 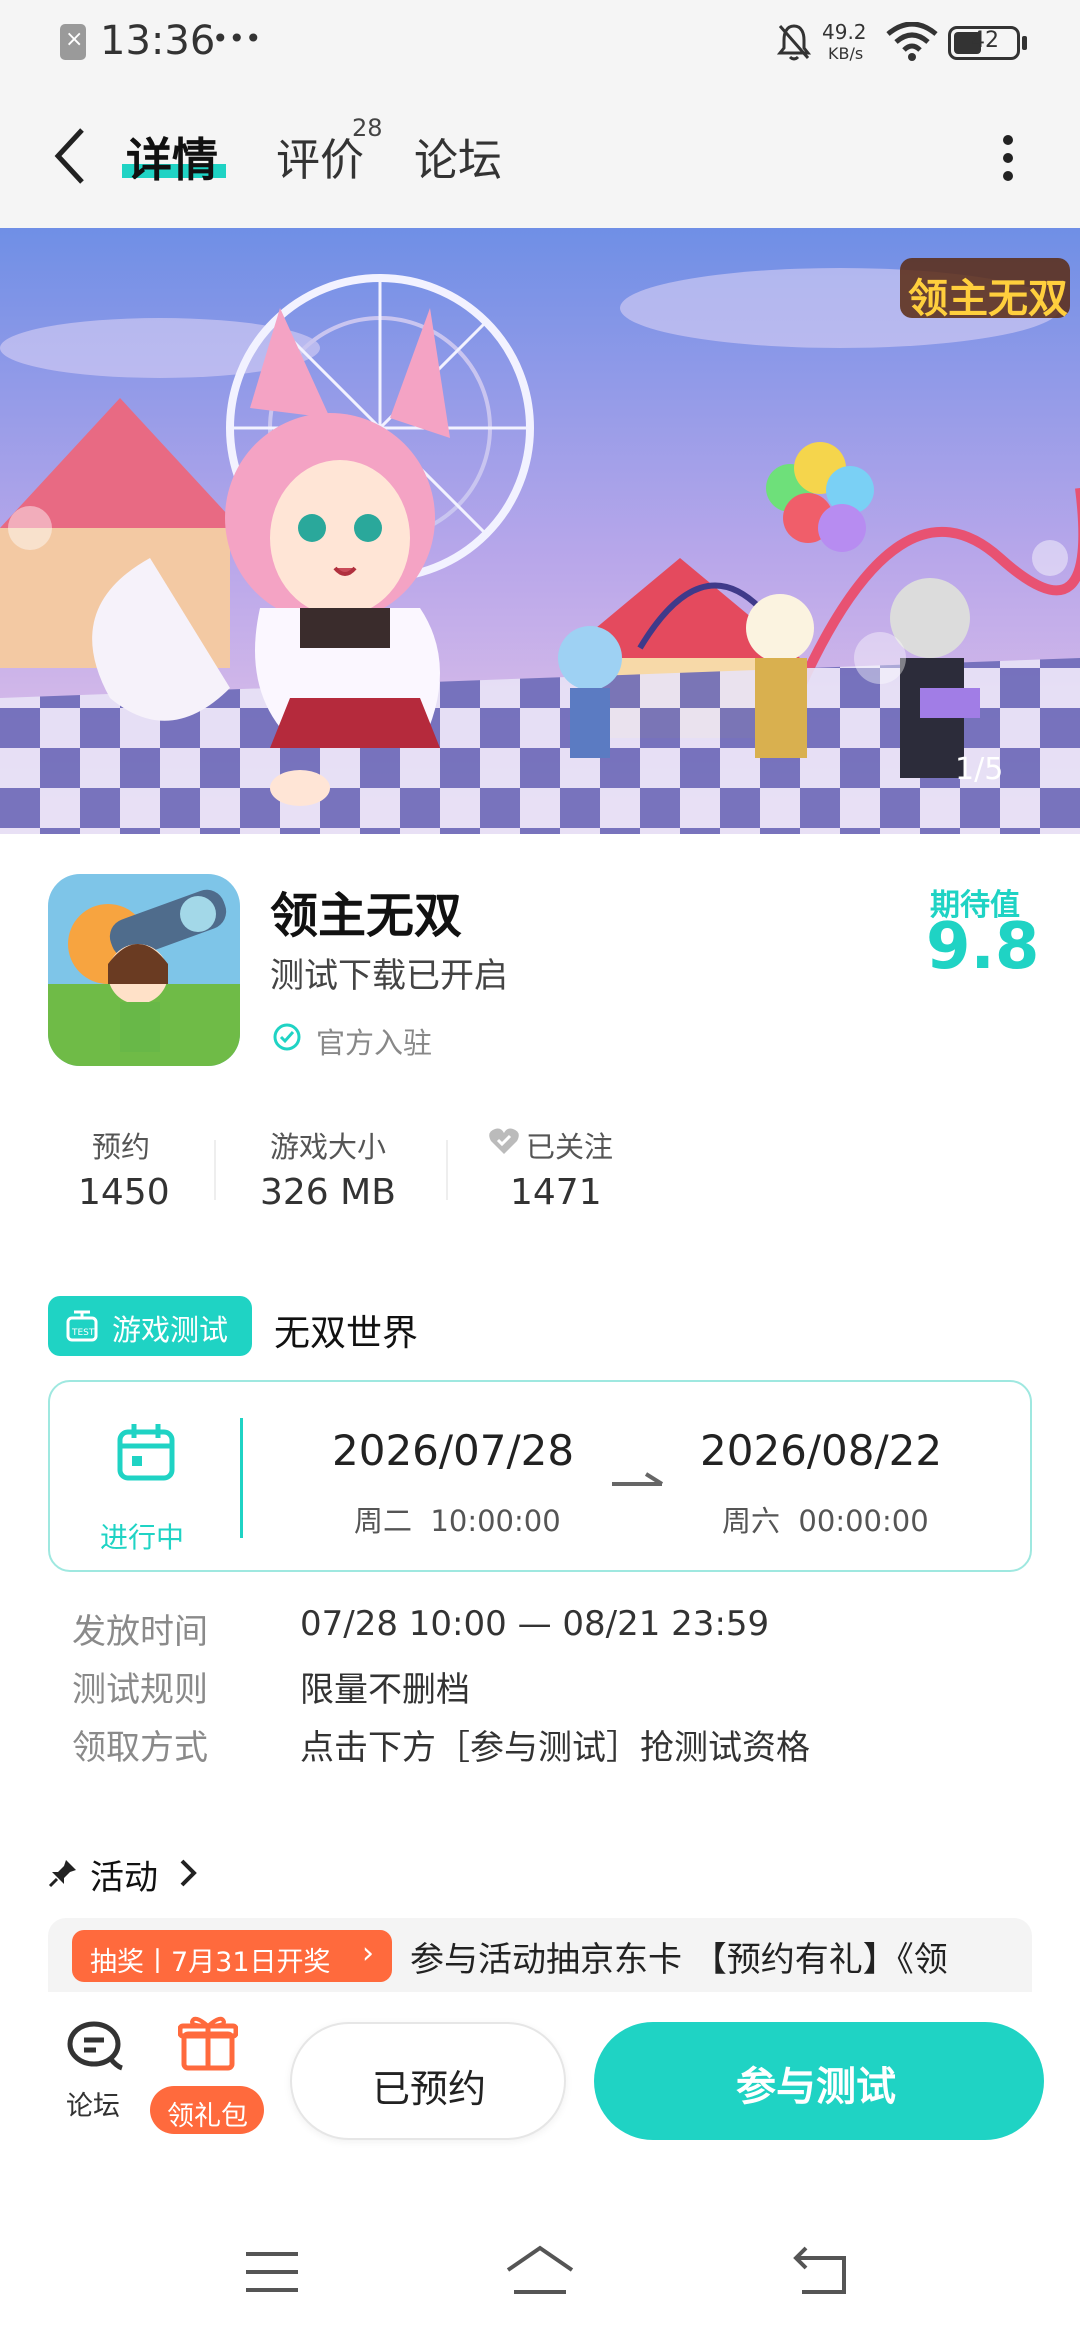 What do you see at coordinates (82, 1326) in the screenshot?
I see `test-icon: TEST` at bounding box center [82, 1326].